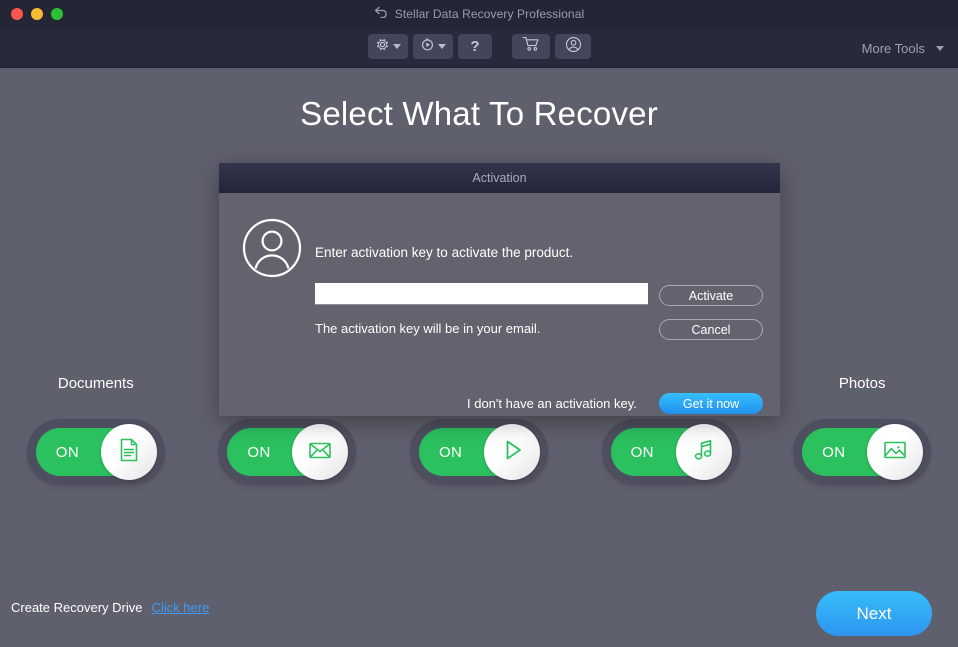  Describe the element at coordinates (481, 294) in the screenshot. I see `activation-key-input` at that location.